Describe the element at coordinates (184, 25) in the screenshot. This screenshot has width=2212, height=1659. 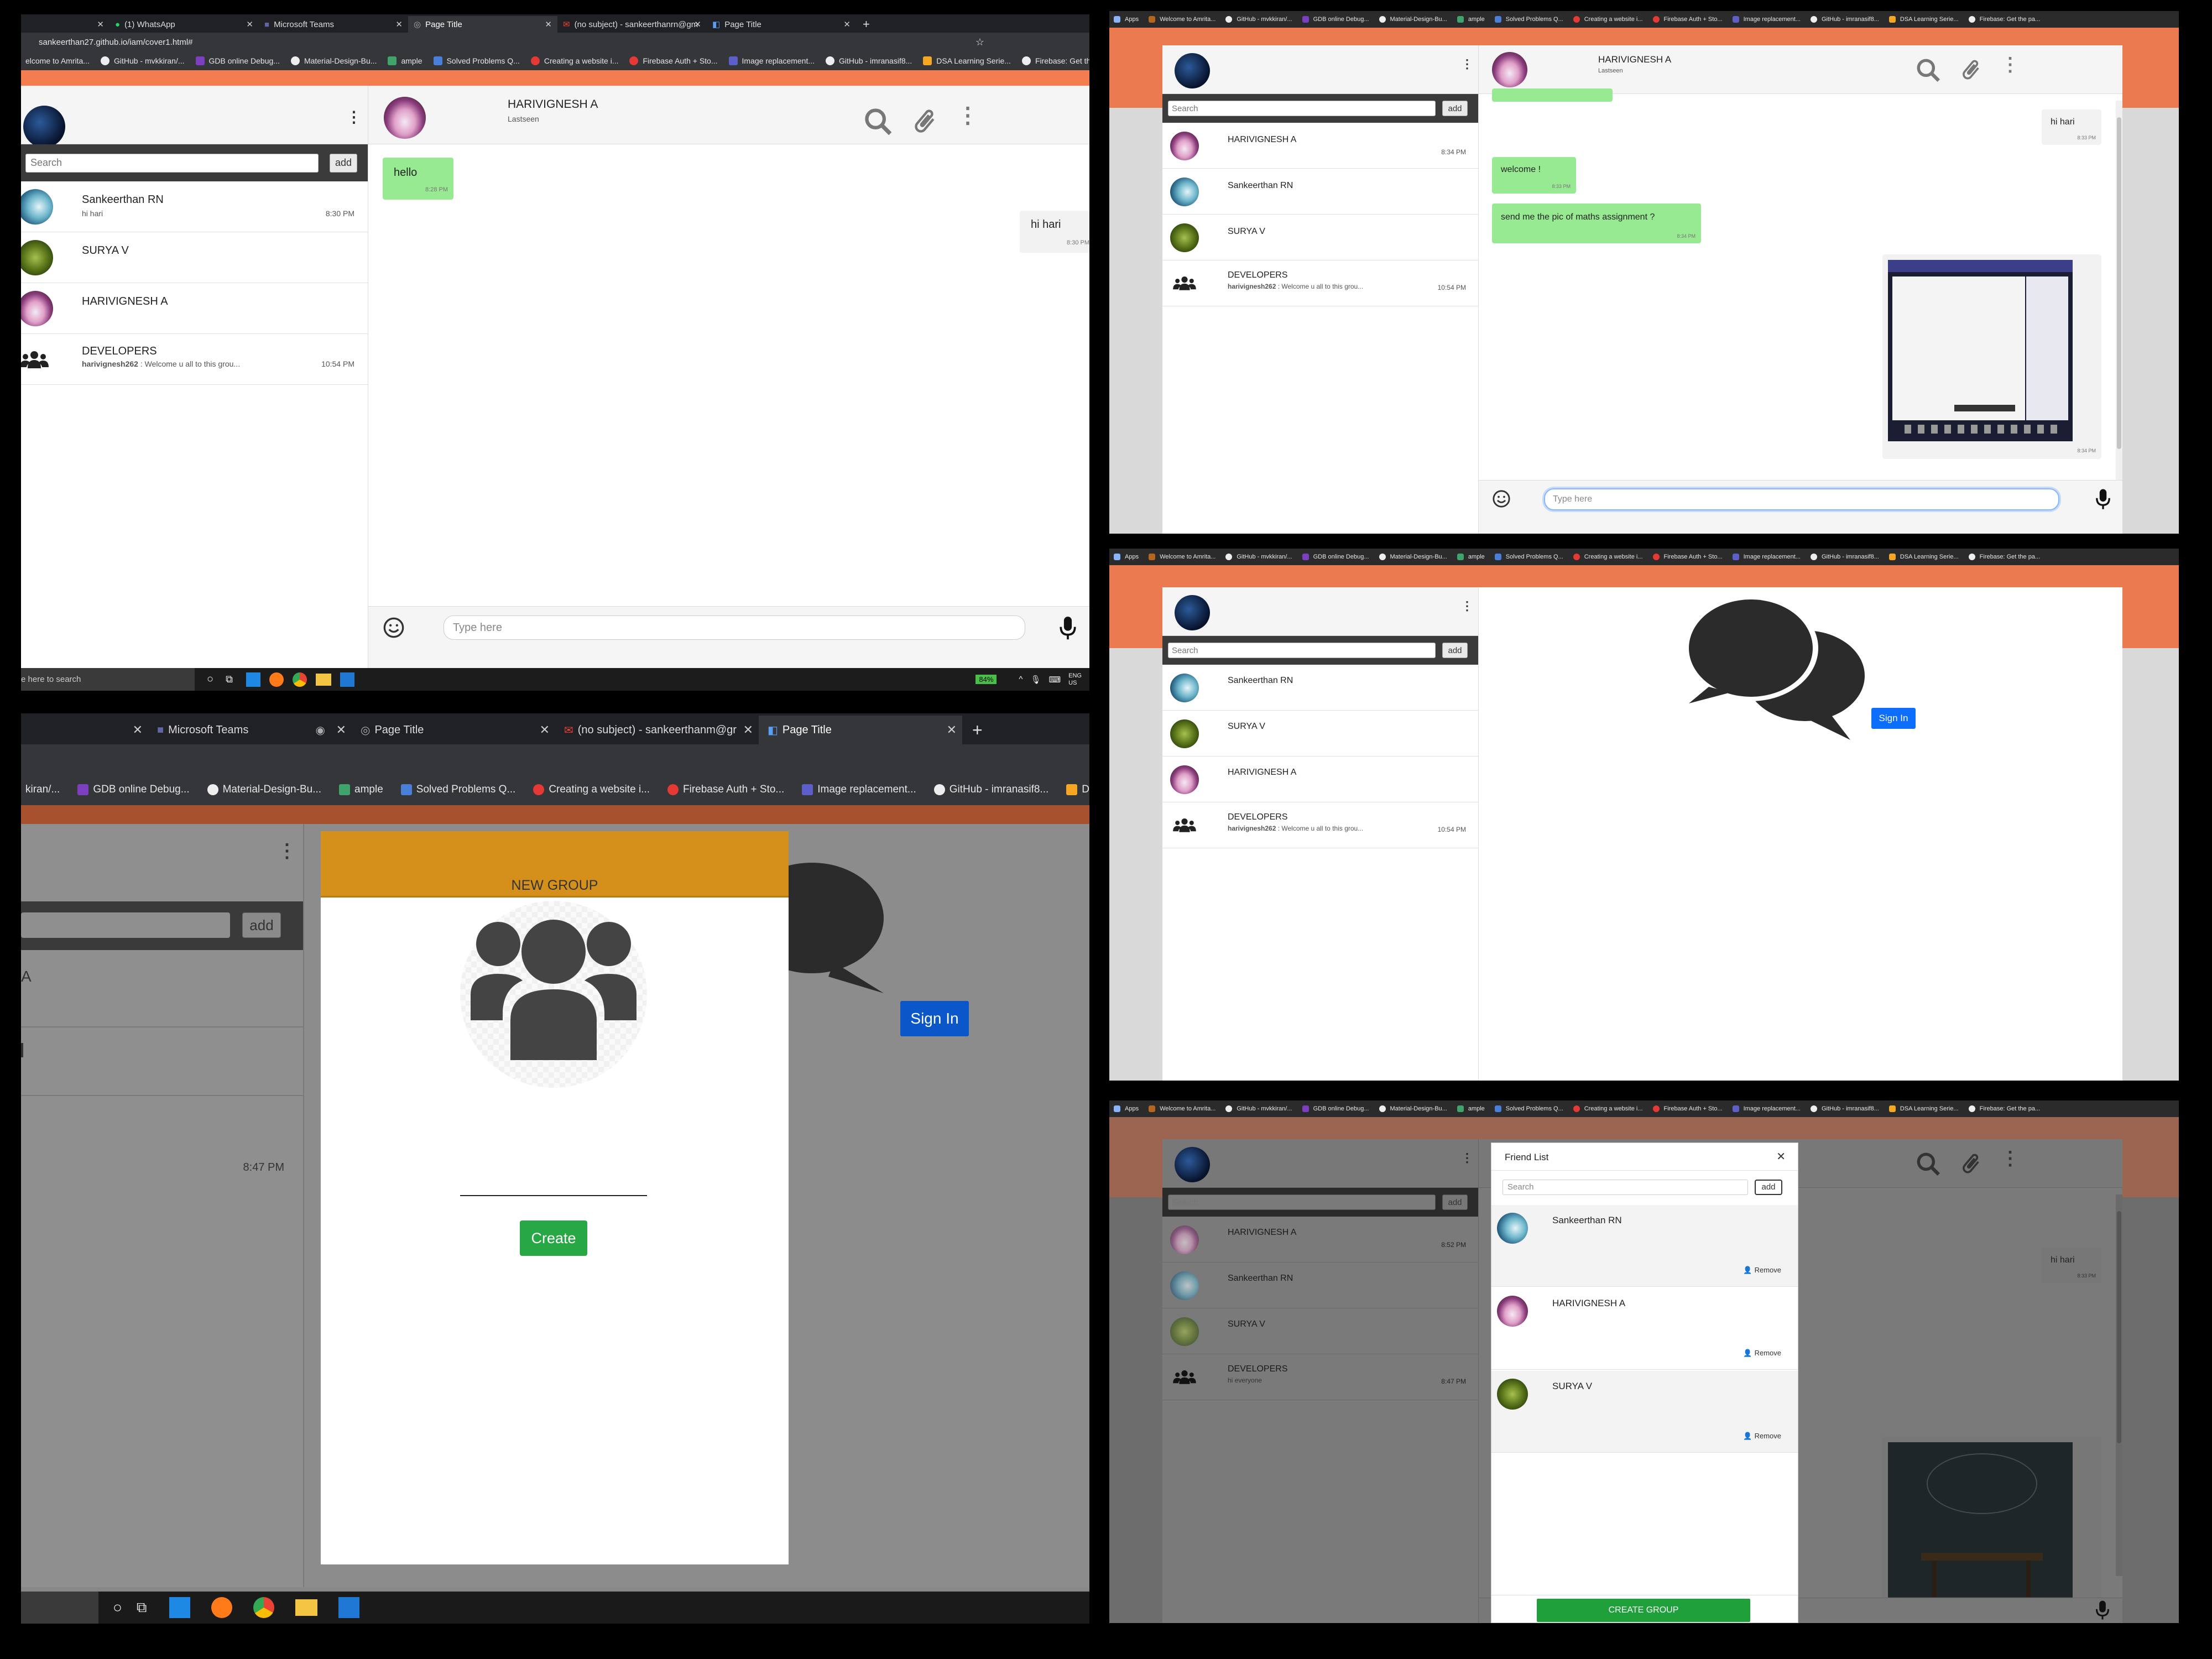
I see `browser-tab: ● (1) WhatsApp ✕` at that location.